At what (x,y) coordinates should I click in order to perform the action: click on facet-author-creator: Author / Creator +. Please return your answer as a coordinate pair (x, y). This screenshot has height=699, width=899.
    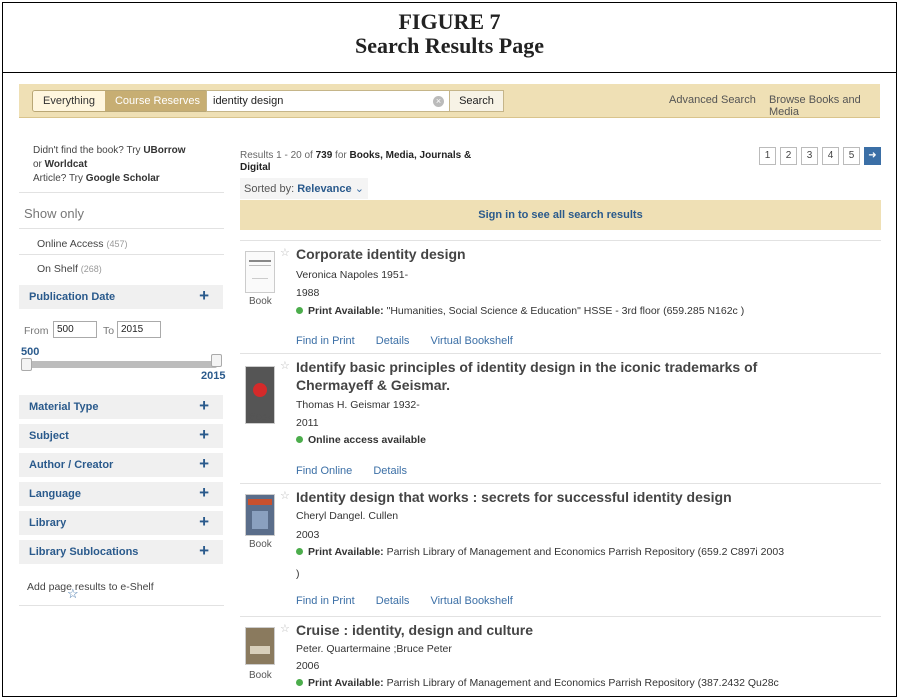
    Looking at the image, I should click on (121, 465).